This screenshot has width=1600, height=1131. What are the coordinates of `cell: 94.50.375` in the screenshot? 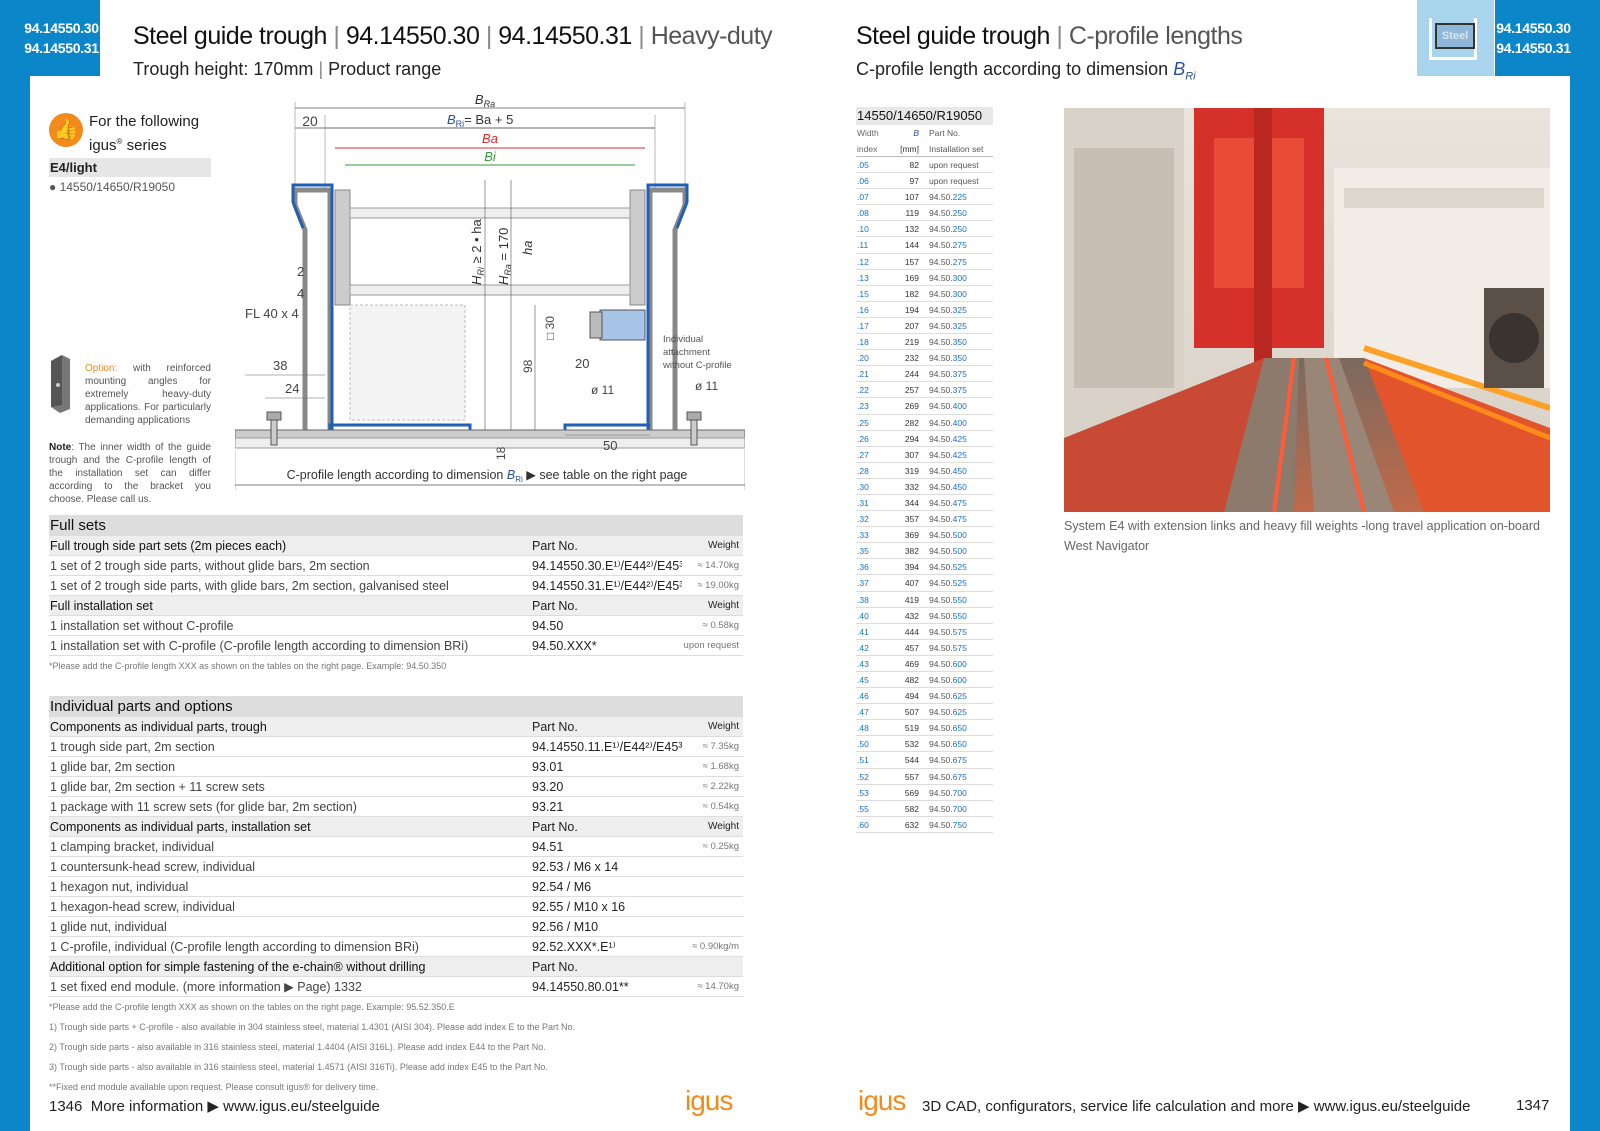 It's located at (948, 390).